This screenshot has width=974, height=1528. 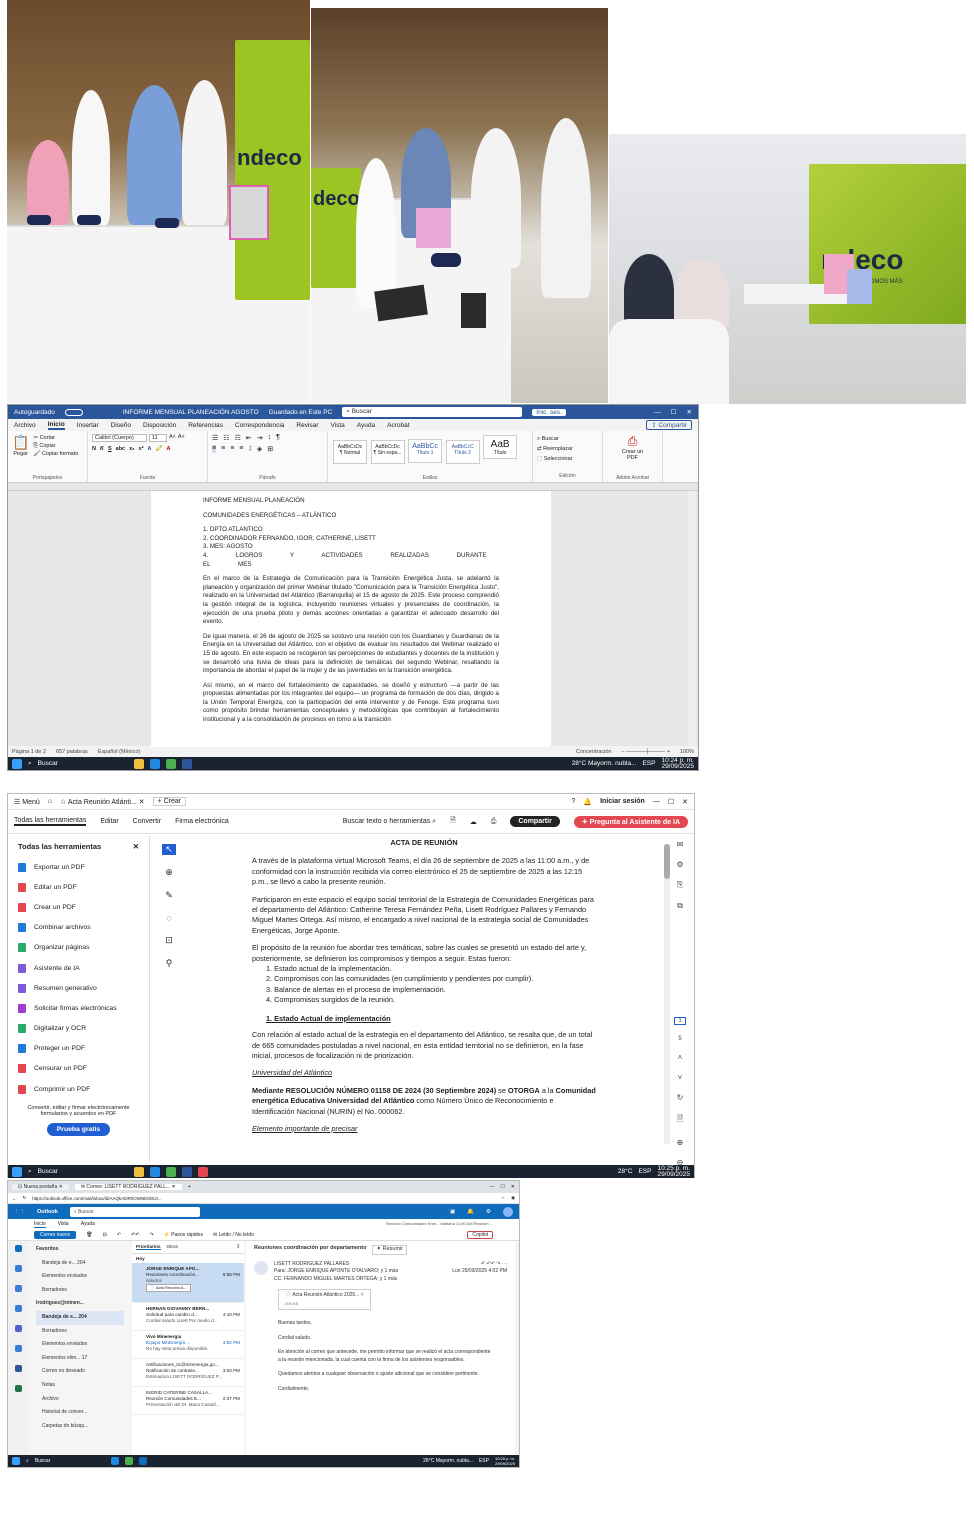 What do you see at coordinates (390, 1250) in the screenshot?
I see `summarize-button: ✦ Resumir` at bounding box center [390, 1250].